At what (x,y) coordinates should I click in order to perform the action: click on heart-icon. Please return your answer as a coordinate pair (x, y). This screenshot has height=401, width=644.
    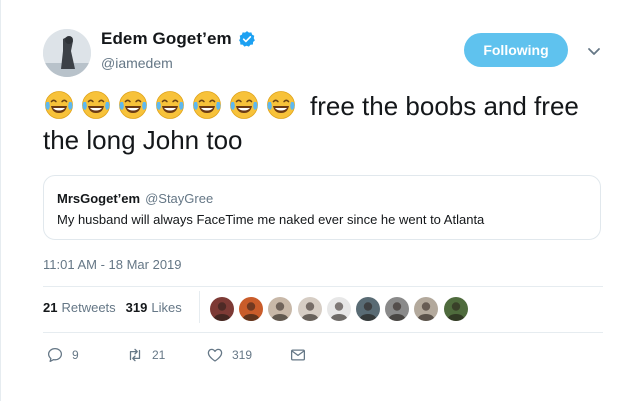
    Looking at the image, I should click on (215, 355).